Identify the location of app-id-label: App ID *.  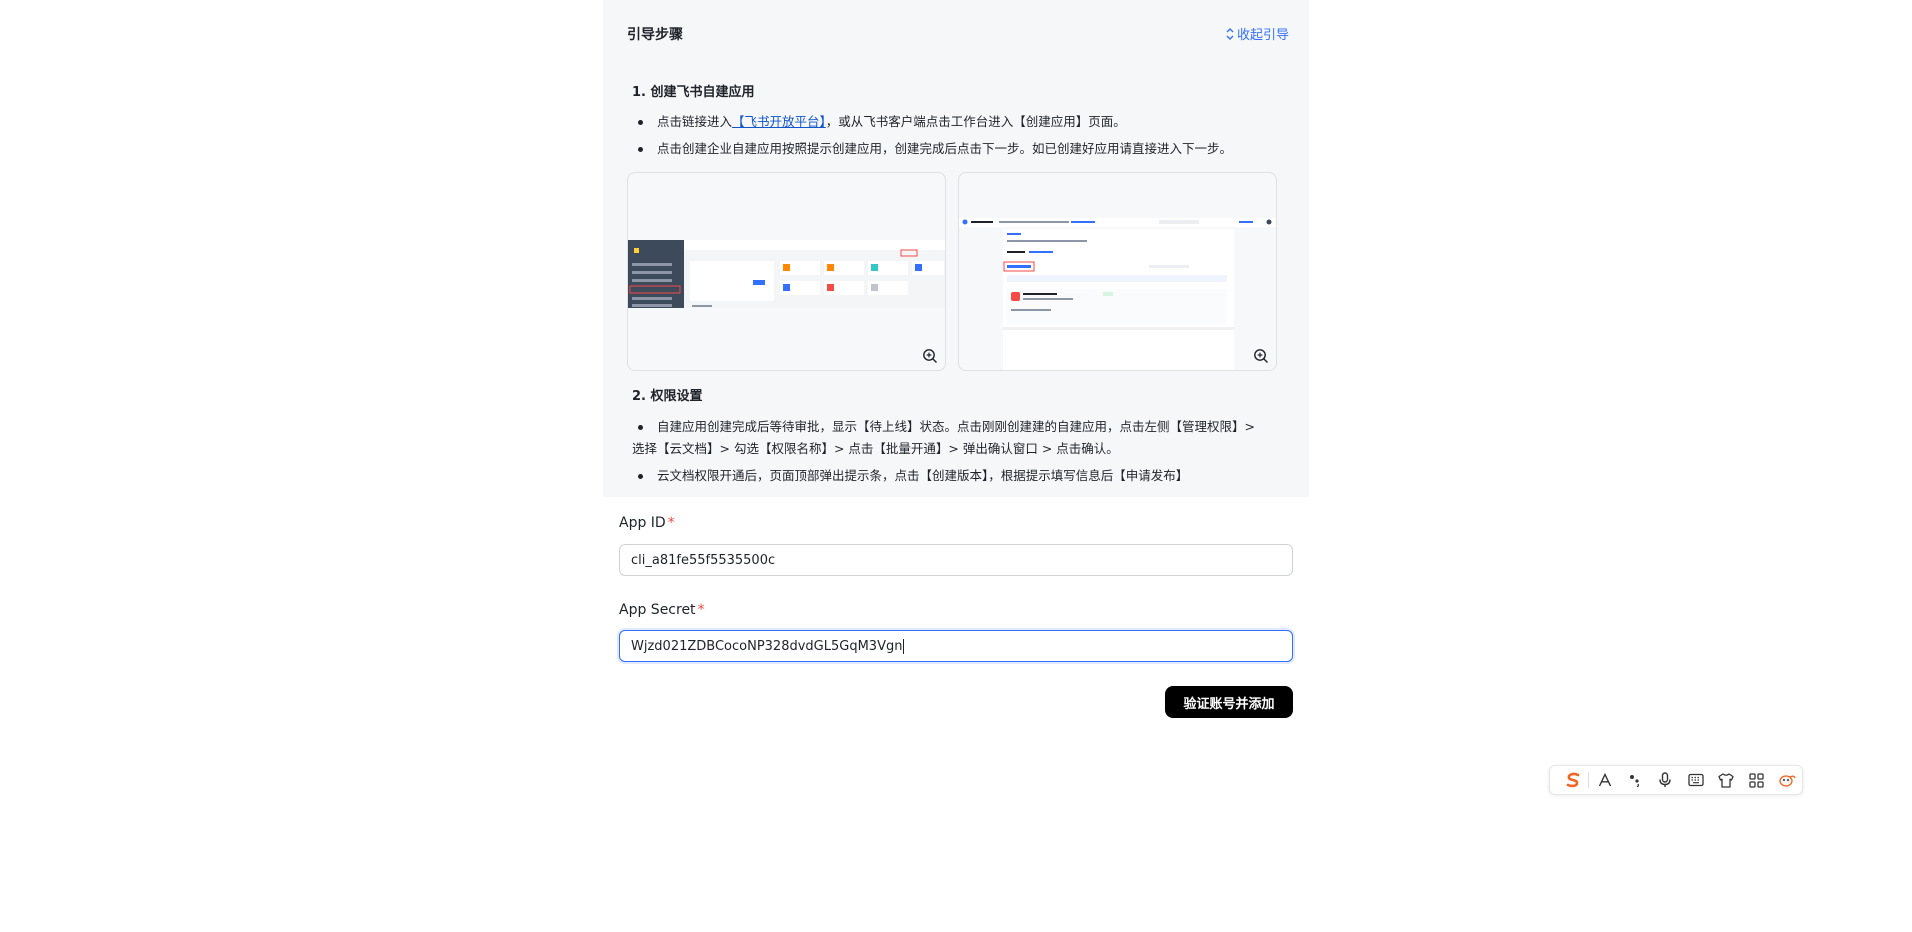
(647, 523).